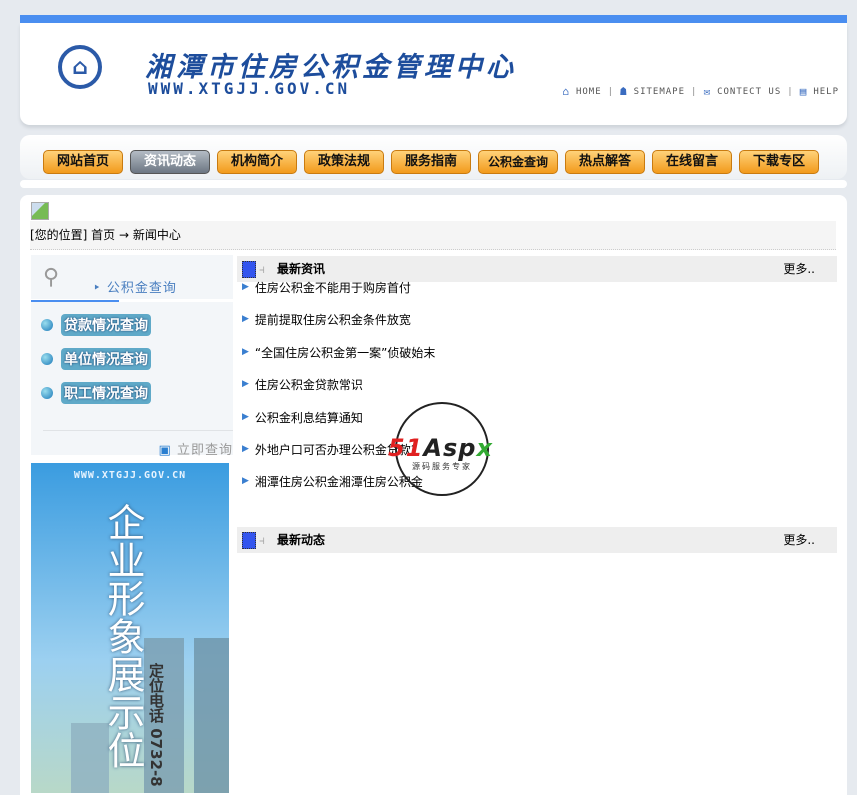 Image resolution: width=857 pixels, height=795 pixels. I want to click on sidebar-title-text: 公积金查询, so click(141, 288).